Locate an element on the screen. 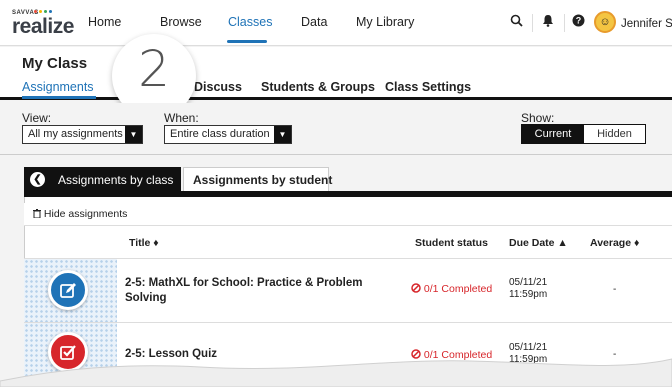 The height and width of the screenshot is (387, 672). hide-assignments-bar: Hide assignments is located at coordinates (348, 214).